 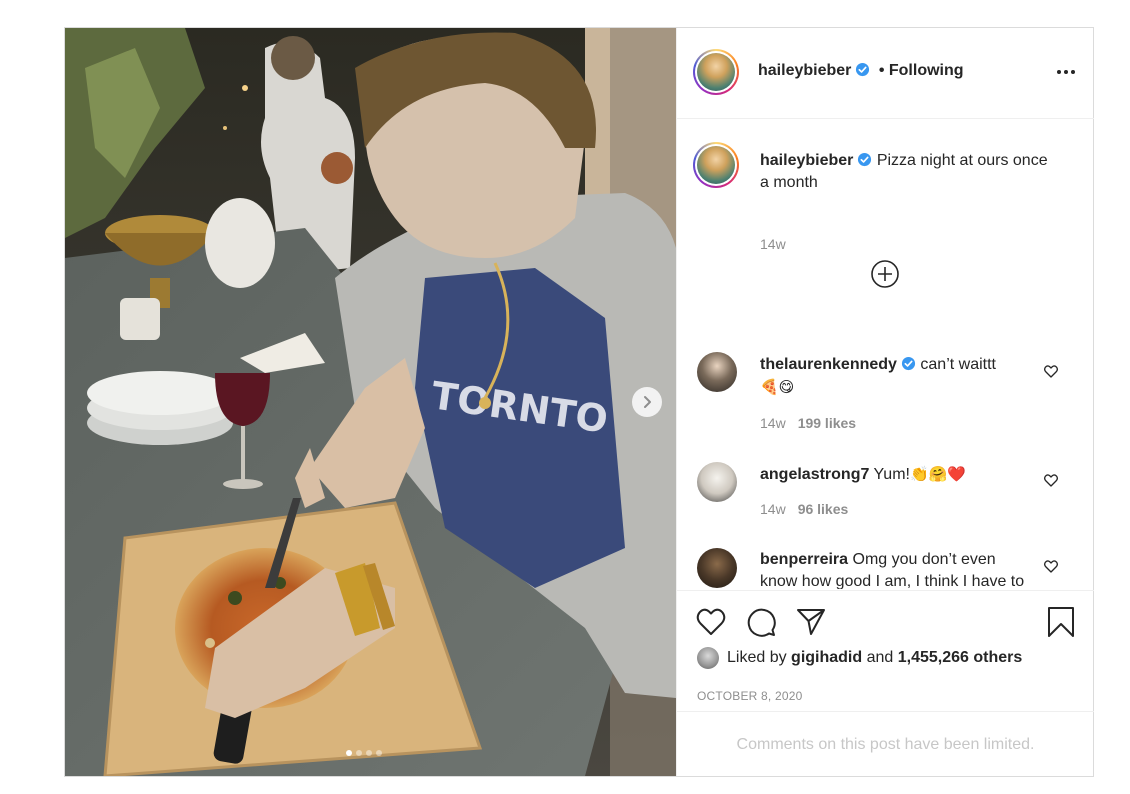 What do you see at coordinates (828, 364) in the screenshot?
I see `comment-username: thelaurenkennedy` at bounding box center [828, 364].